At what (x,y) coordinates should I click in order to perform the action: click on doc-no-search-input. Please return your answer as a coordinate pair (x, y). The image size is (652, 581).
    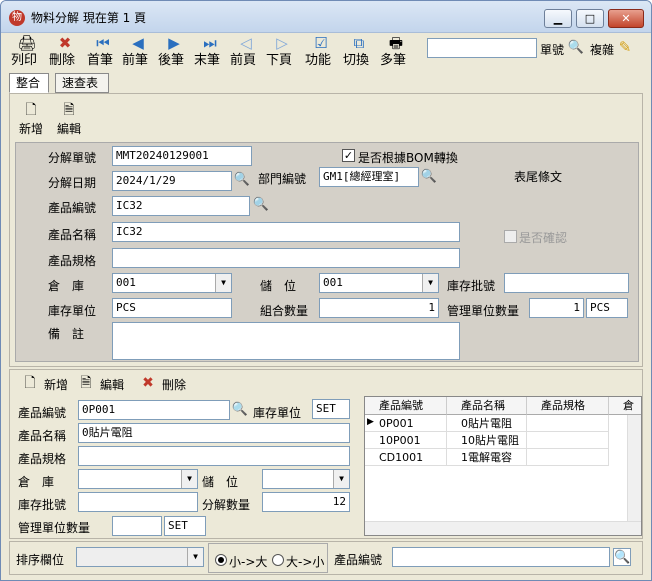
    Looking at the image, I should click on (482, 48).